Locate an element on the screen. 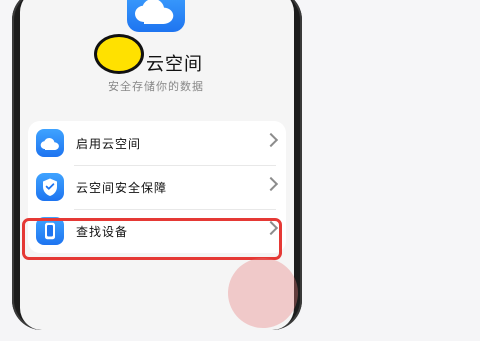 The image size is (480, 341). cloud-app-icon is located at coordinates (156, 16).